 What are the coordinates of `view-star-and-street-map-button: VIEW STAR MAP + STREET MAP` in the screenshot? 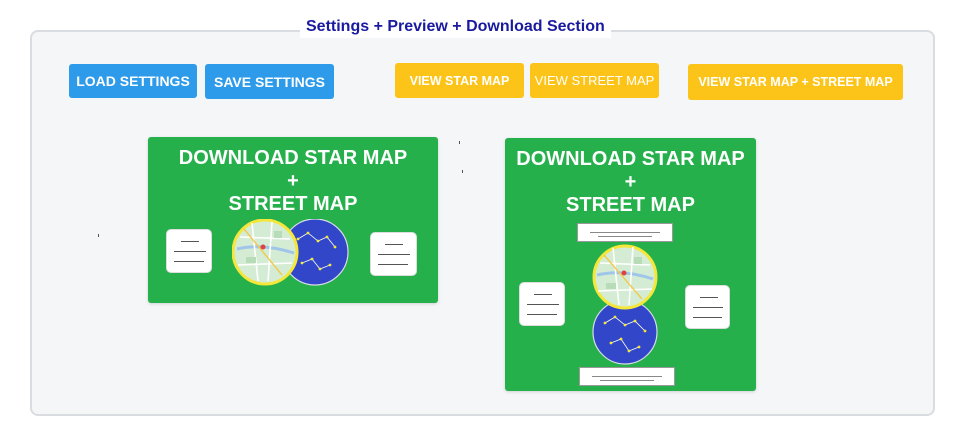 It's located at (795, 82).